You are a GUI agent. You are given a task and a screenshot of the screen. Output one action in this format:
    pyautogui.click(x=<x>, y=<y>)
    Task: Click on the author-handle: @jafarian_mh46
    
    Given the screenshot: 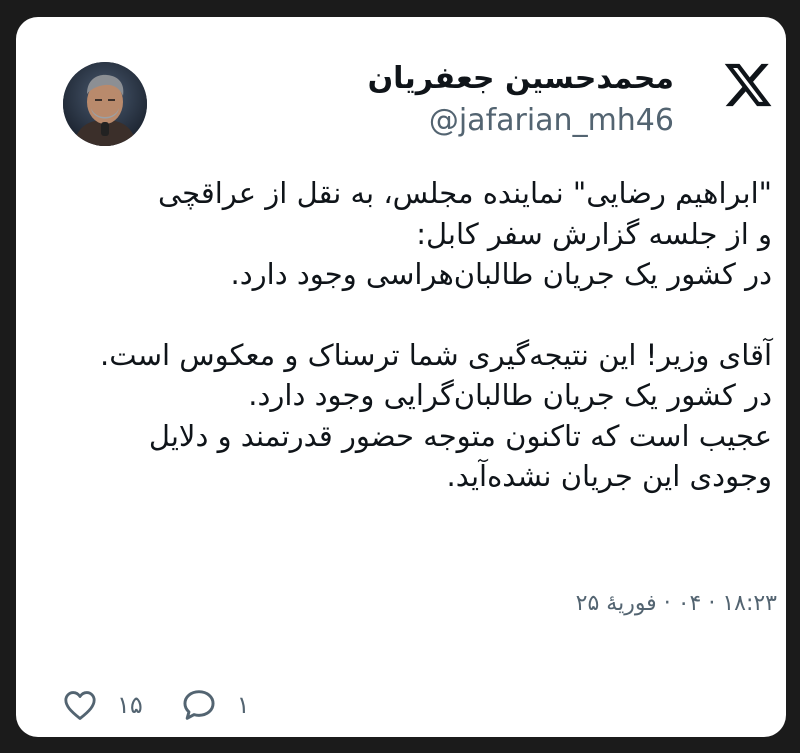 What is the action you would take?
    pyautogui.click(x=521, y=121)
    